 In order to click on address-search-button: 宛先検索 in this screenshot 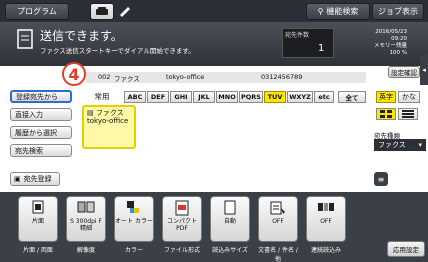, I will do `click(41, 150)`.